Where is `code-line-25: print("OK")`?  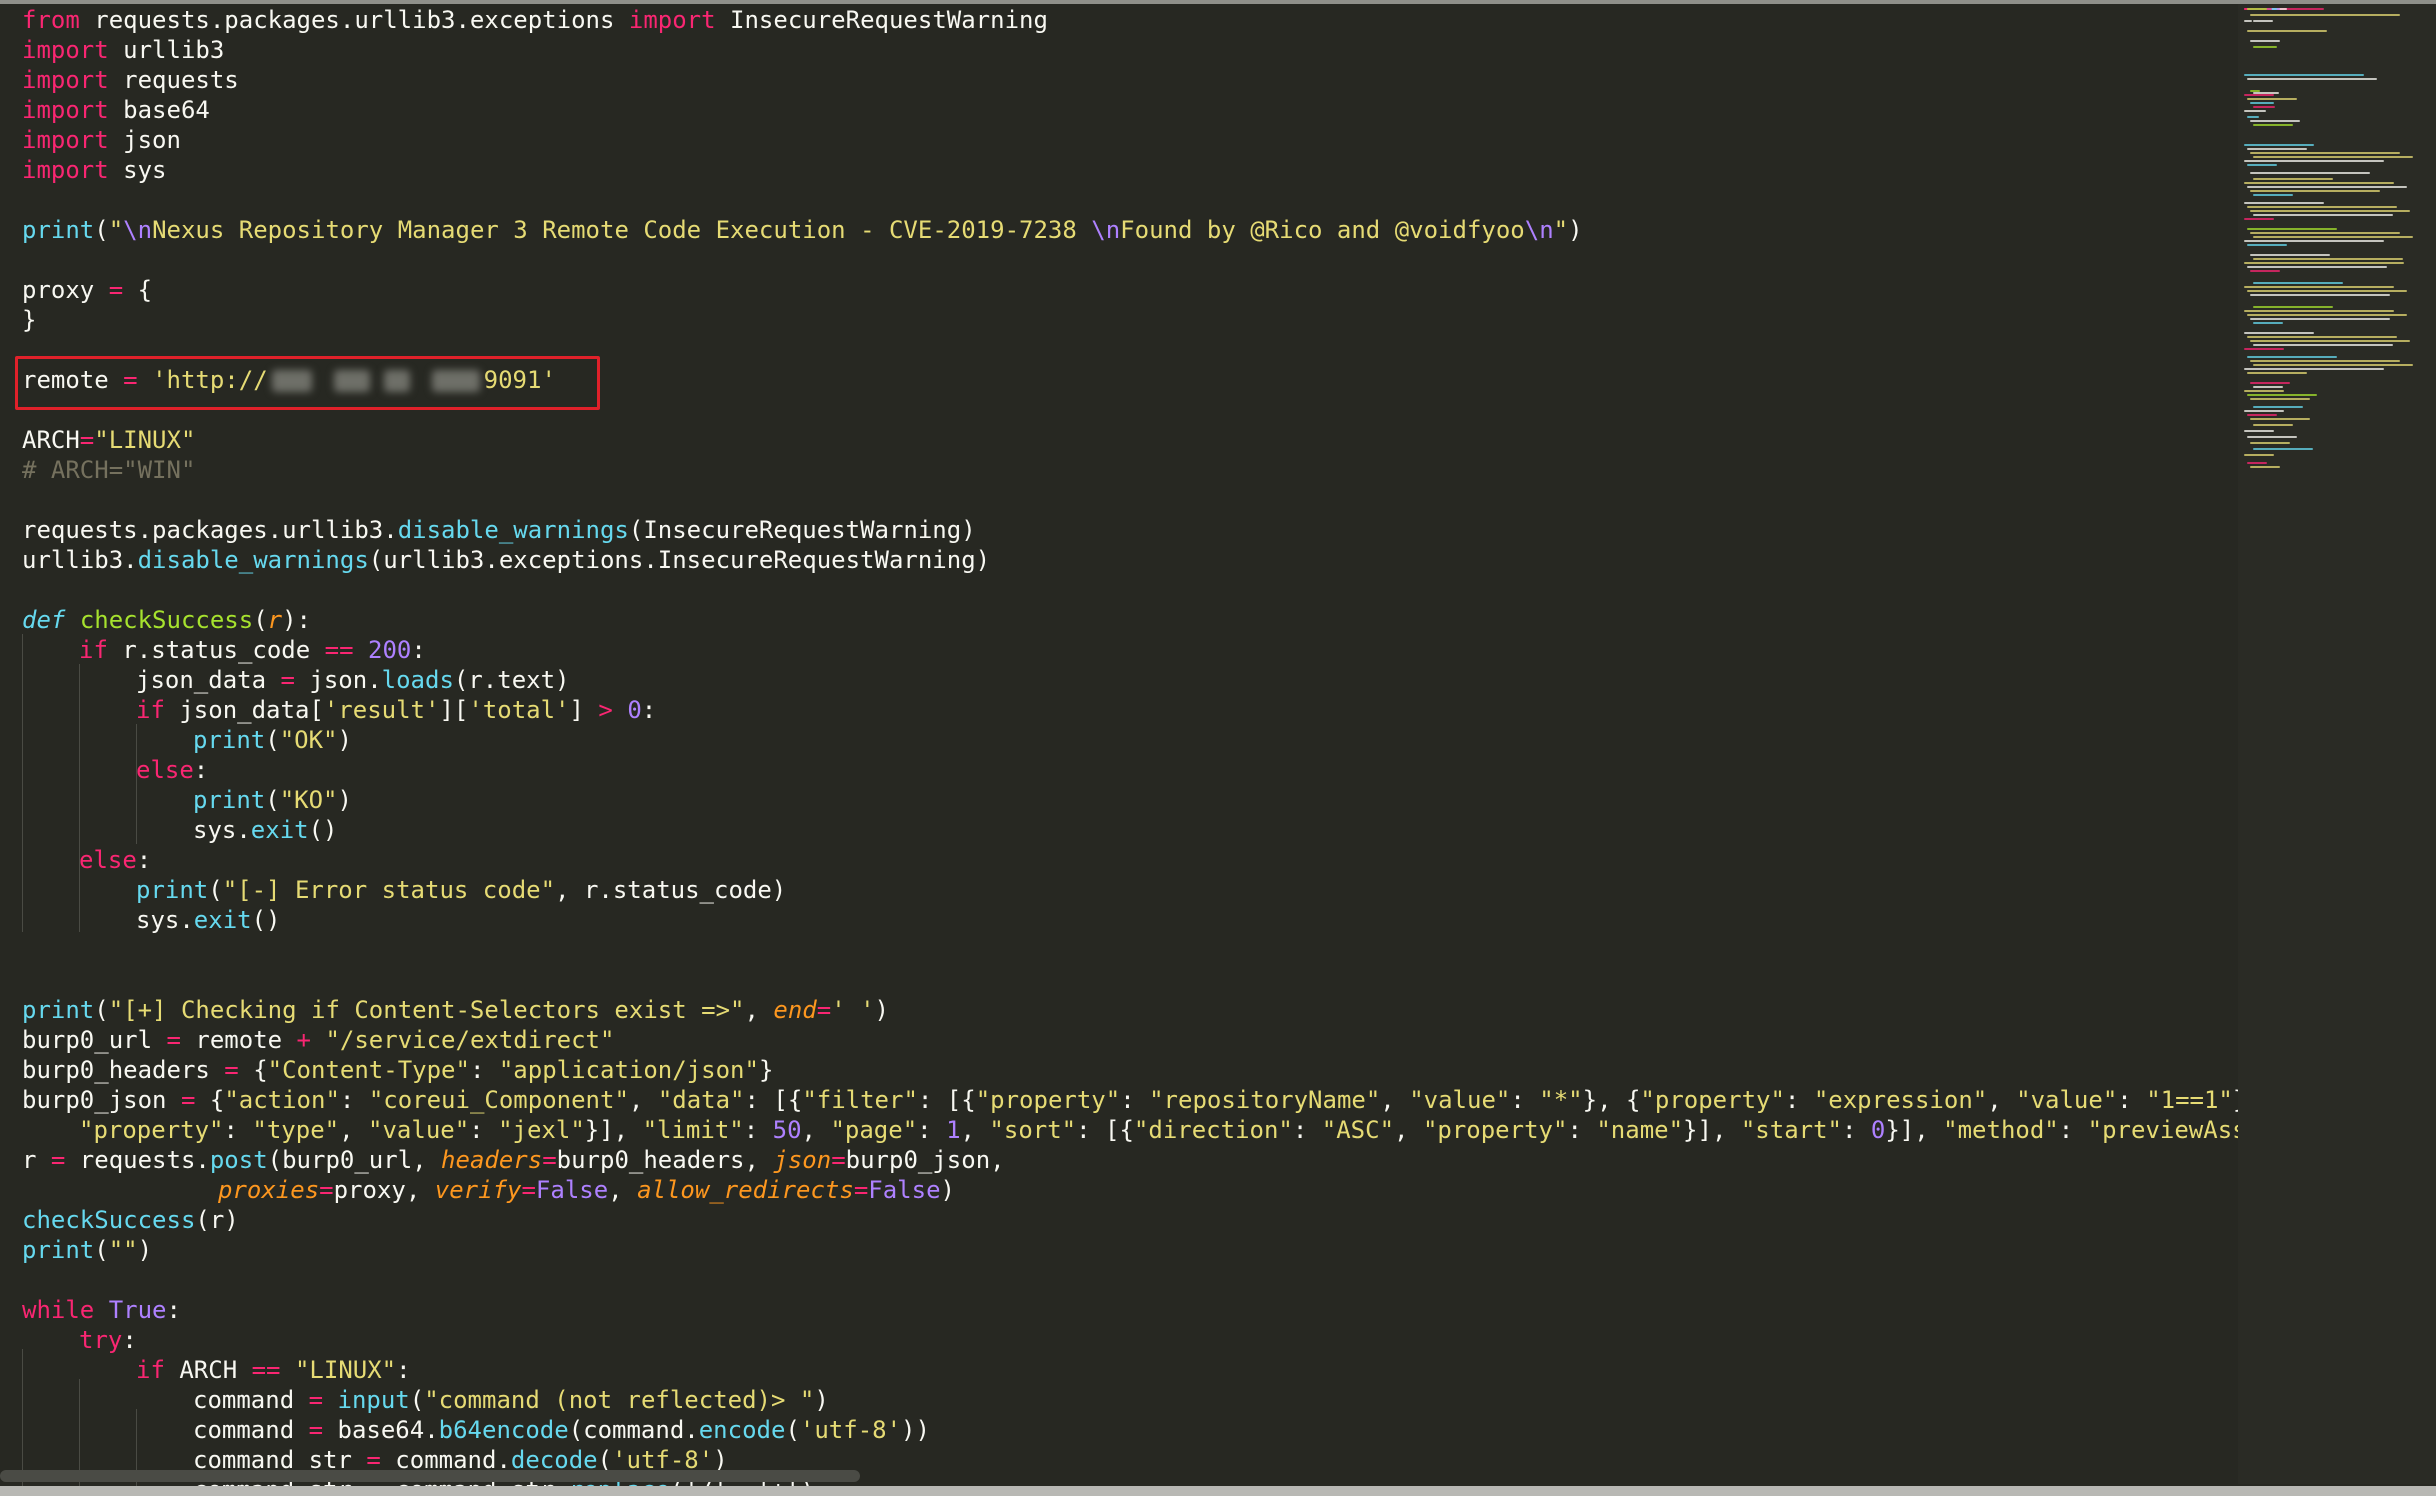
code-line-25: print("OK") is located at coordinates (272, 740).